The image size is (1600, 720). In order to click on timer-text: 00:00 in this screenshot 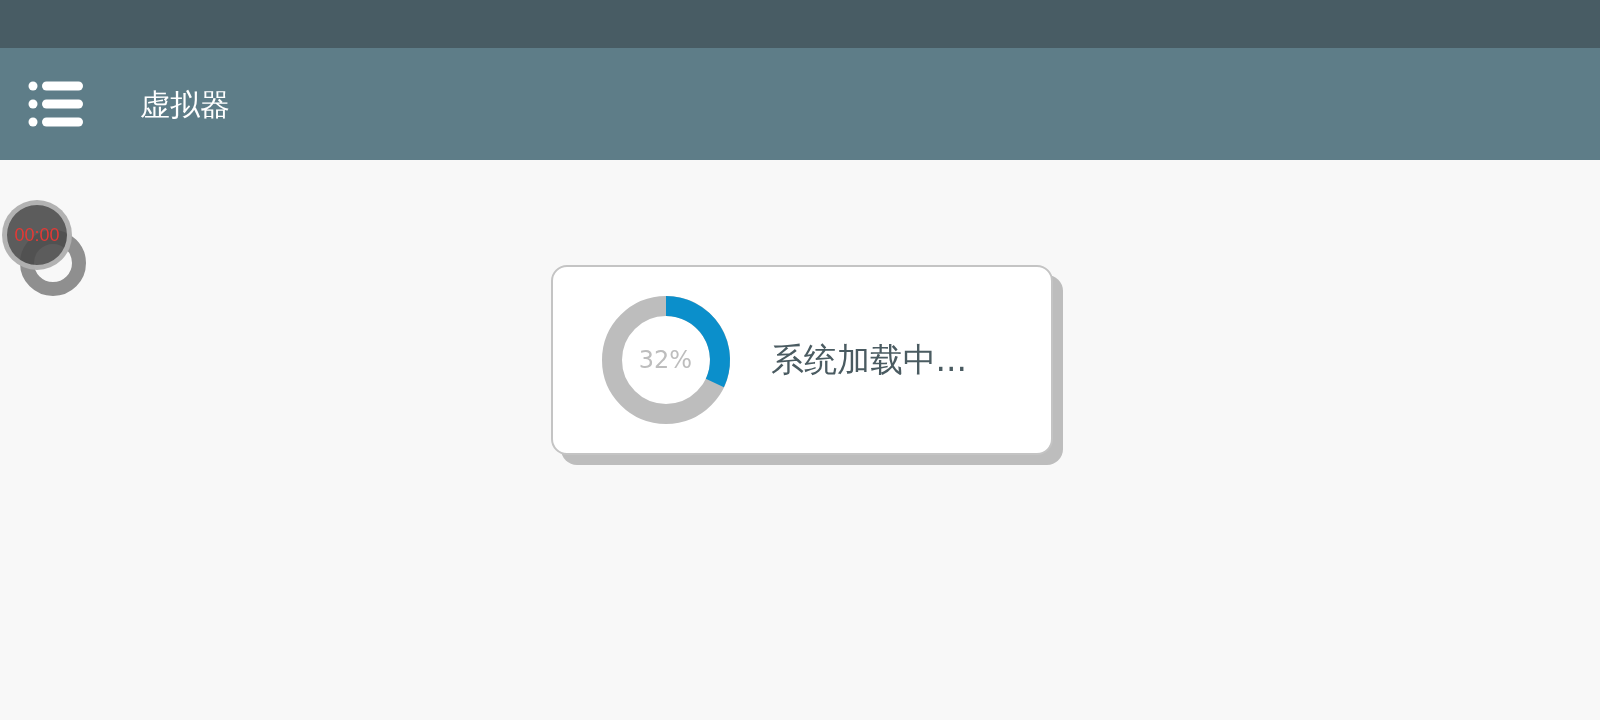, I will do `click(37, 235)`.